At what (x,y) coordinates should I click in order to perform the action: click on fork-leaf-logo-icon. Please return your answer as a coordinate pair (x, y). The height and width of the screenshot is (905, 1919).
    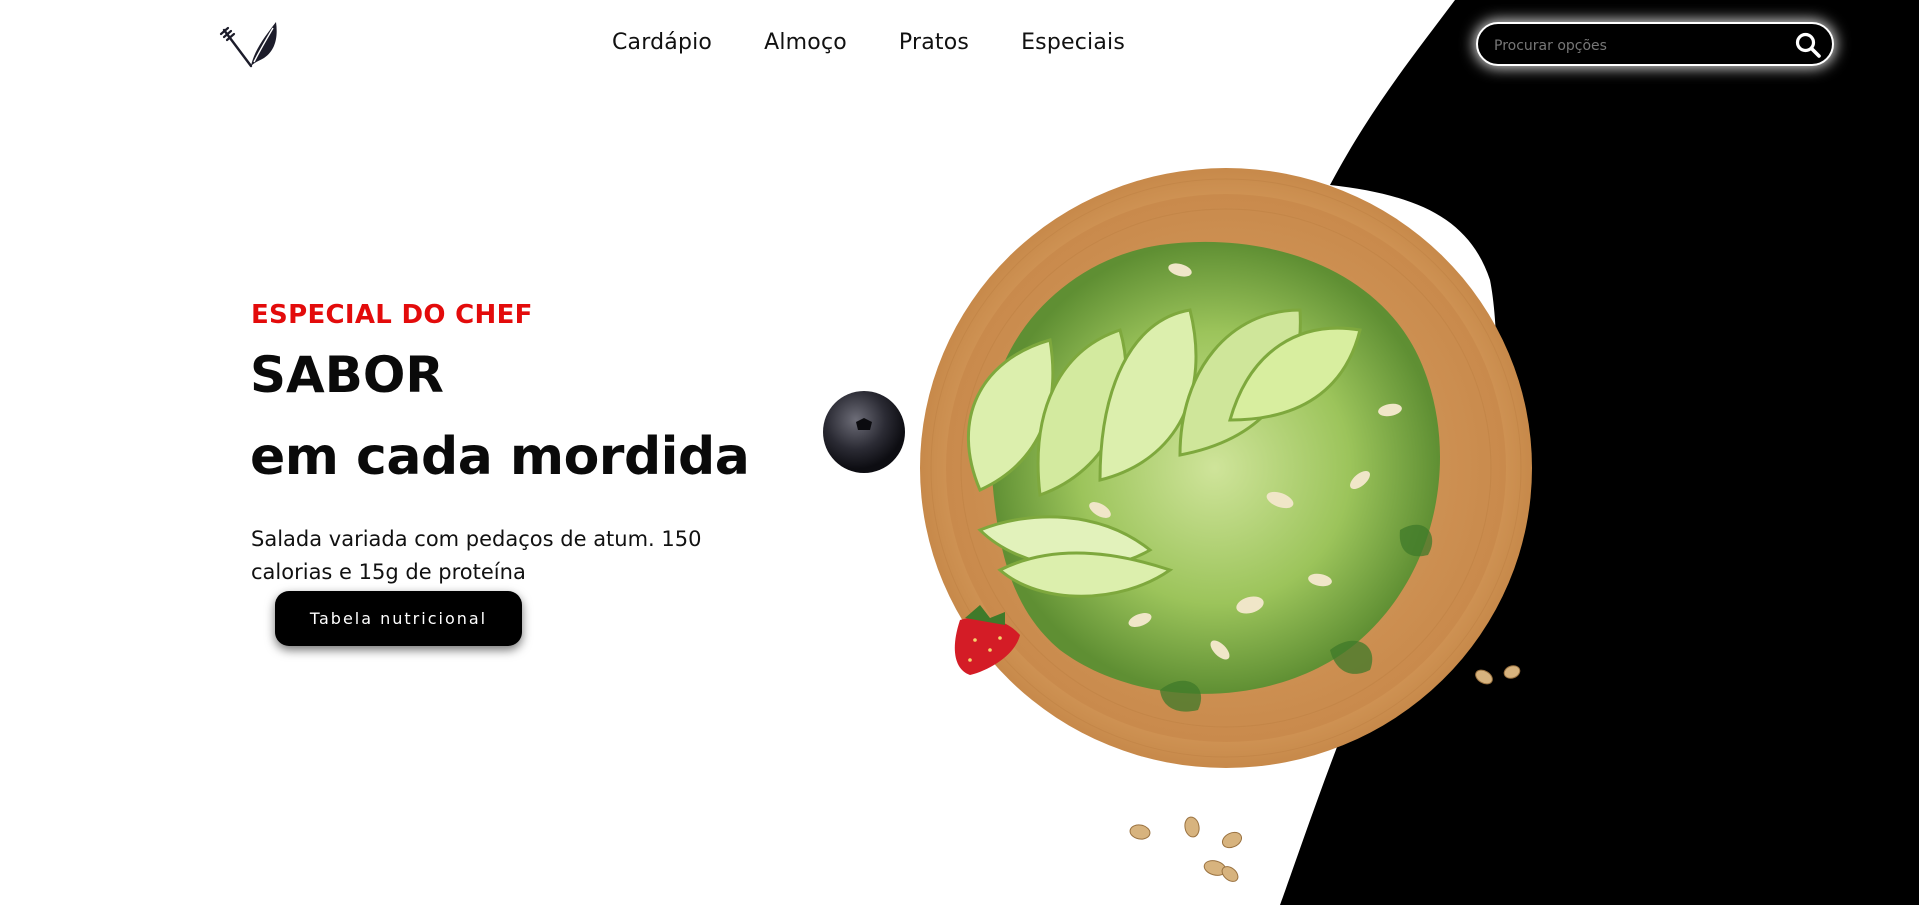
    Looking at the image, I should click on (253, 44).